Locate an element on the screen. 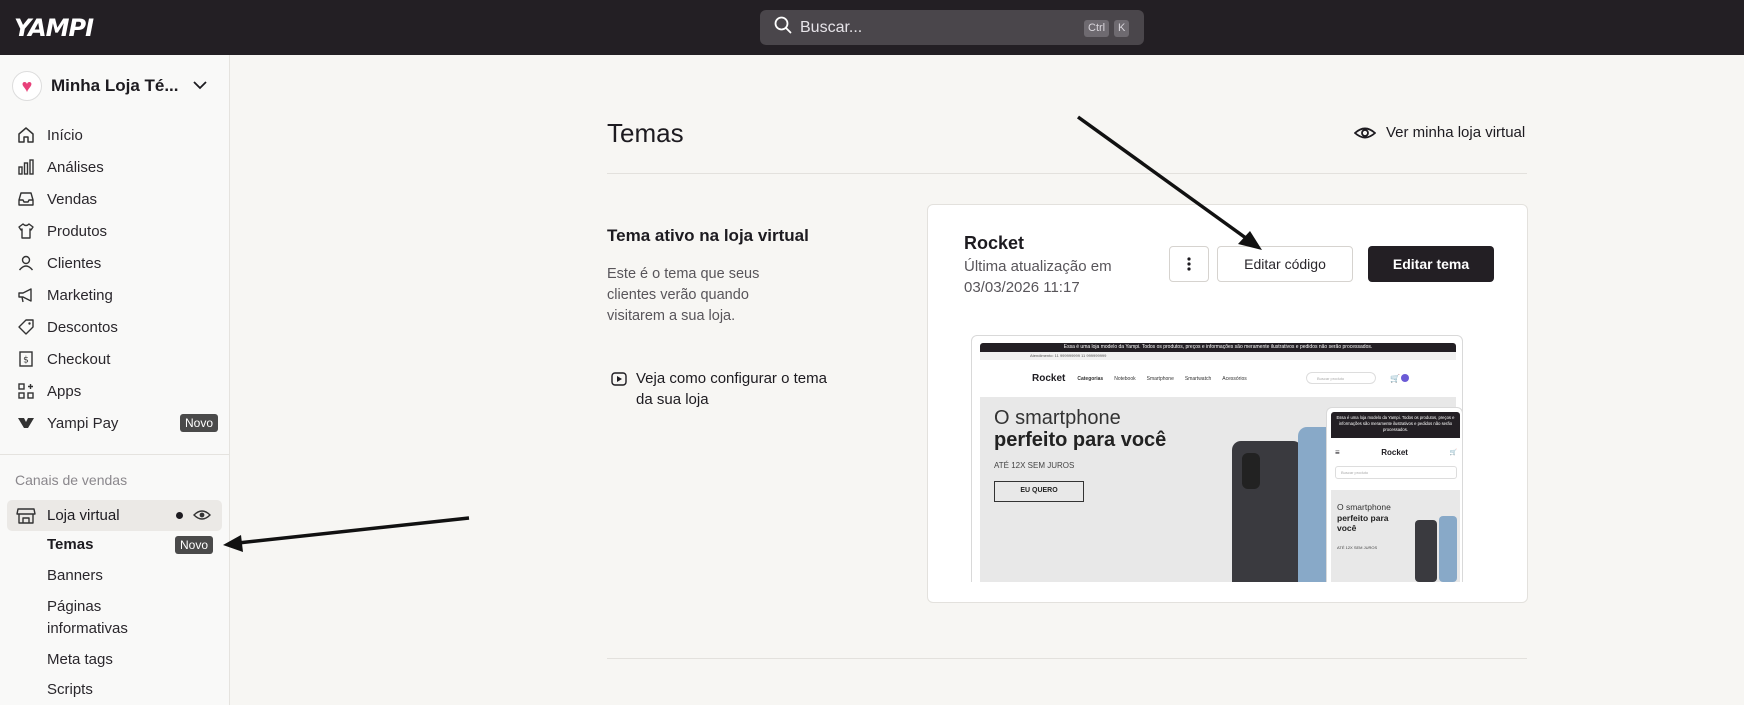 This screenshot has height=705, width=1744. sales-channels-label: Canais de vendas is located at coordinates (71, 480).